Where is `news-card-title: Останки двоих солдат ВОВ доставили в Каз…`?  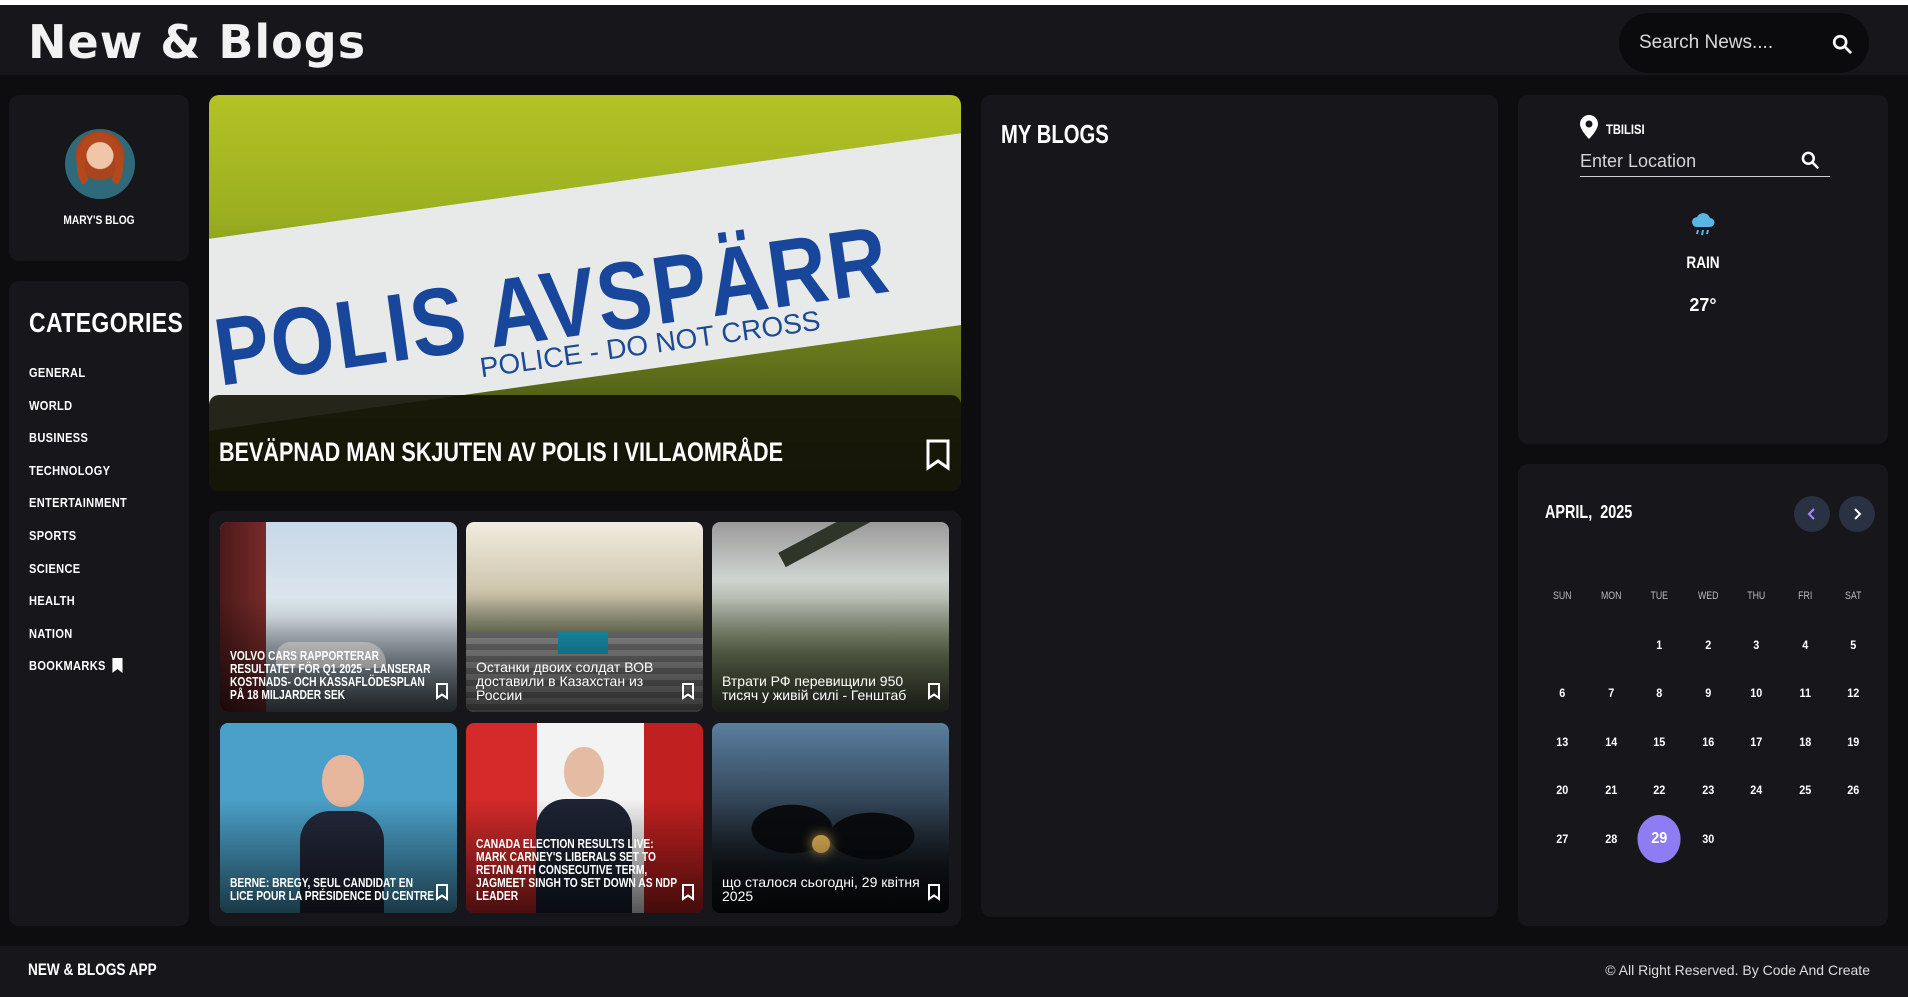 news-card-title: Останки двоих солдат ВОВ доставили в Каз… is located at coordinates (578, 681).